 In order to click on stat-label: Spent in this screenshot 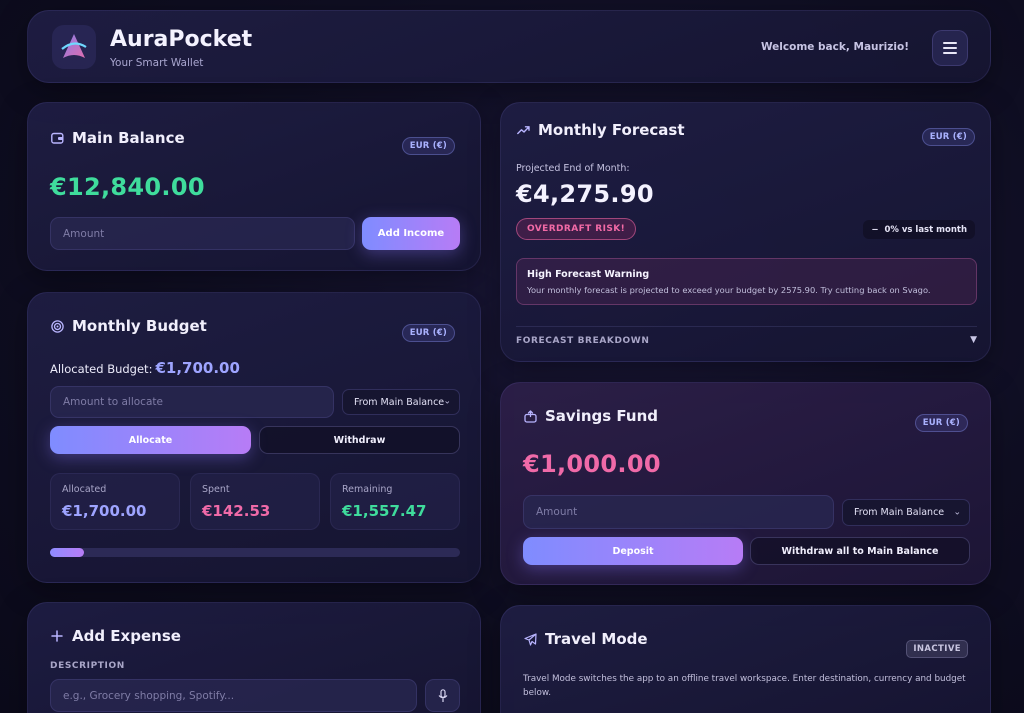, I will do `click(216, 489)`.